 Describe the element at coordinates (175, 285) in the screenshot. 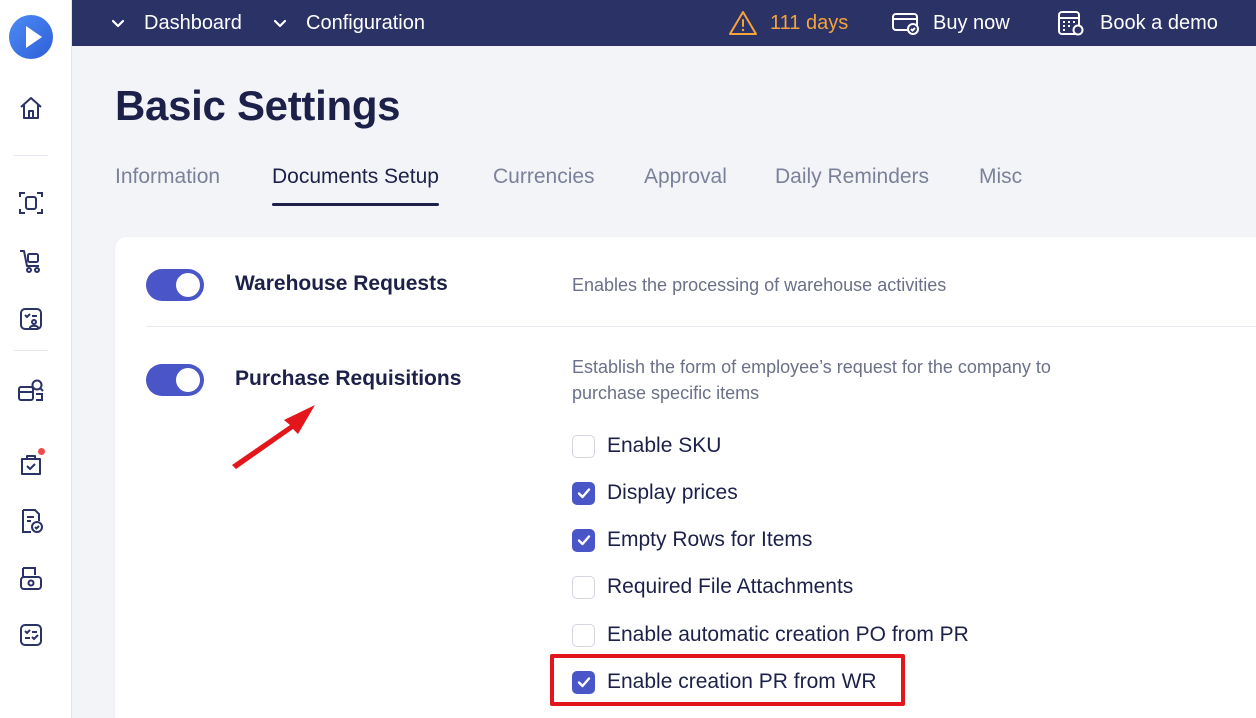

I see `warehouse-requests-toggle` at that location.